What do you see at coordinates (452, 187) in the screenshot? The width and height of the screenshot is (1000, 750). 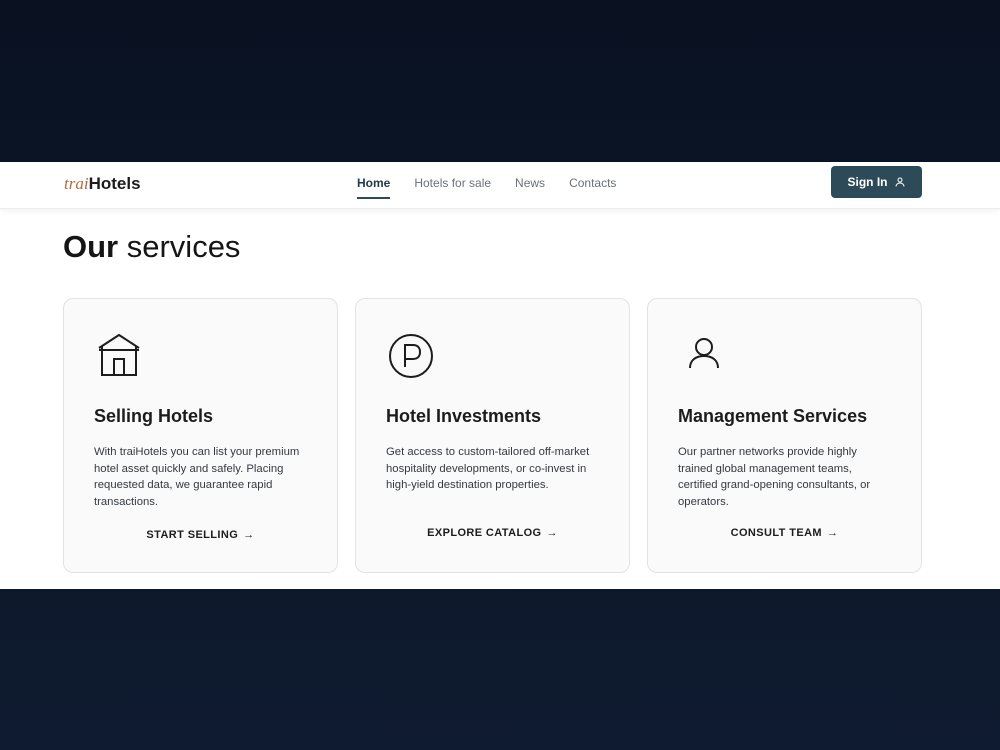 I see `nav-item-hotels-for-sale: Hotels for sale` at bounding box center [452, 187].